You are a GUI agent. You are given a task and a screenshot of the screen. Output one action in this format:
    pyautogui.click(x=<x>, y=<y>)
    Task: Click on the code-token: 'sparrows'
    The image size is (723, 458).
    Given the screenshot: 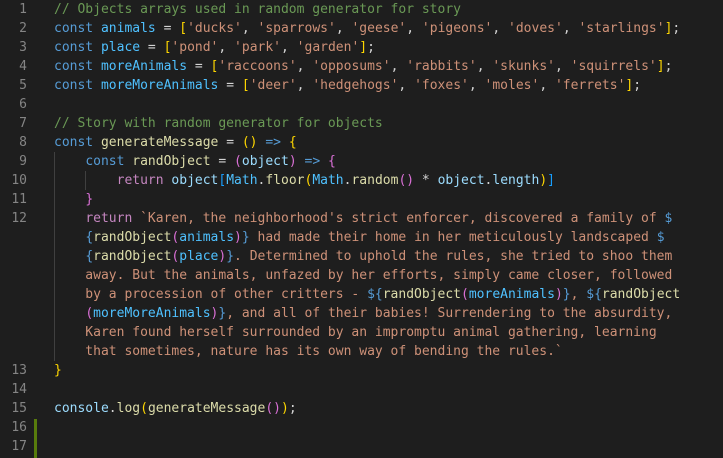 What is the action you would take?
    pyautogui.click(x=296, y=28)
    